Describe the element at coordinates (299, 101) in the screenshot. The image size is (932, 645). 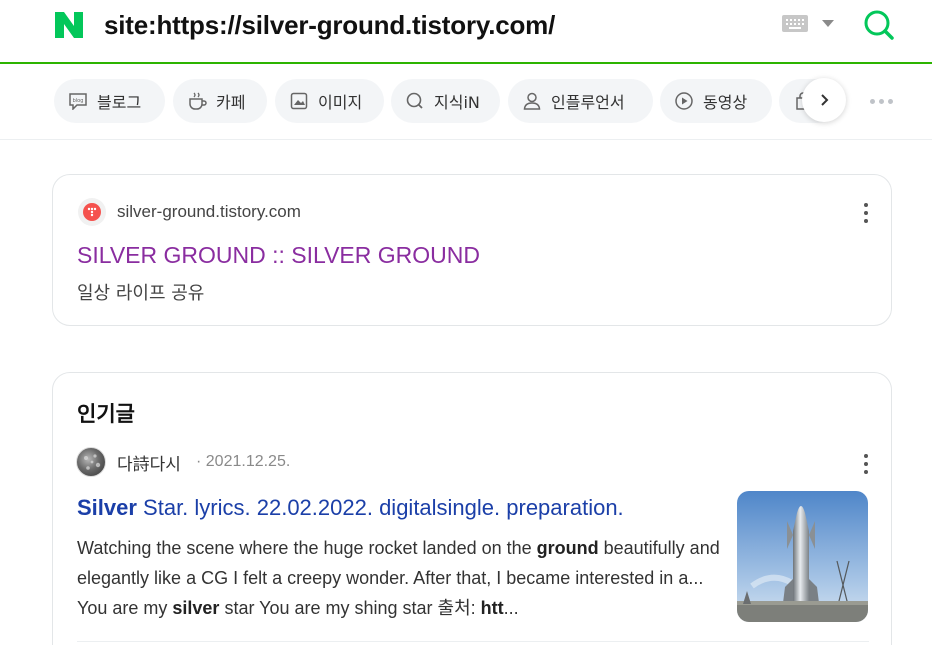
I see `image-icon` at that location.